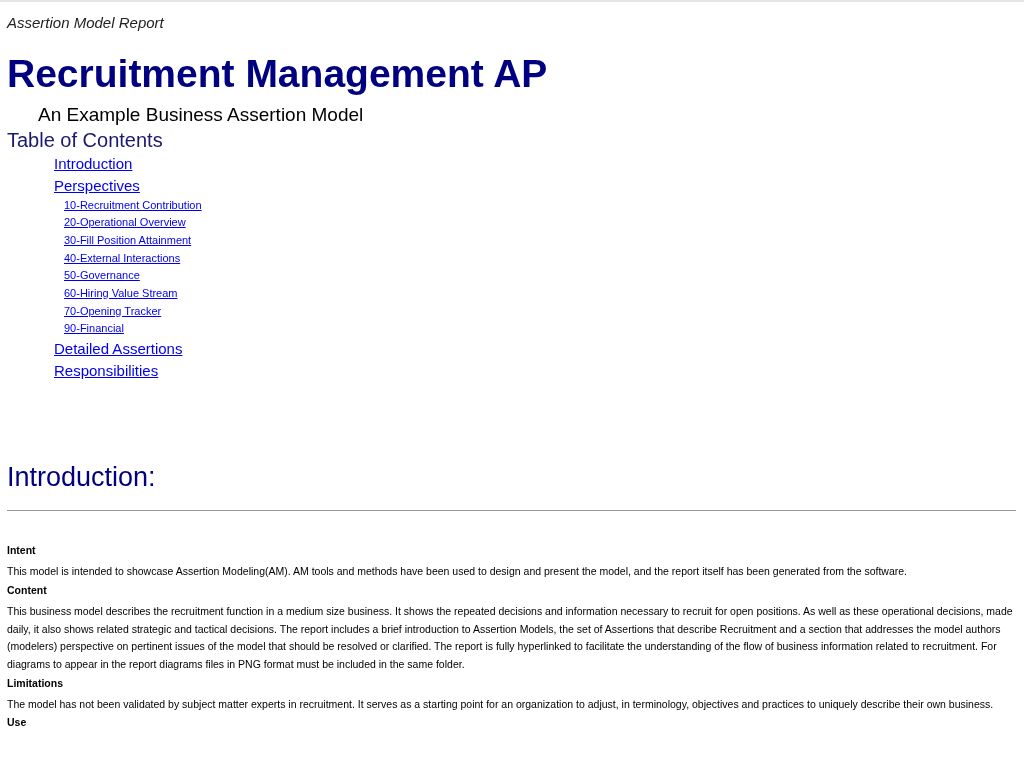 The height and width of the screenshot is (757, 1024). I want to click on report-subtitle: An Example Business Assertion Model, so click(201, 114).